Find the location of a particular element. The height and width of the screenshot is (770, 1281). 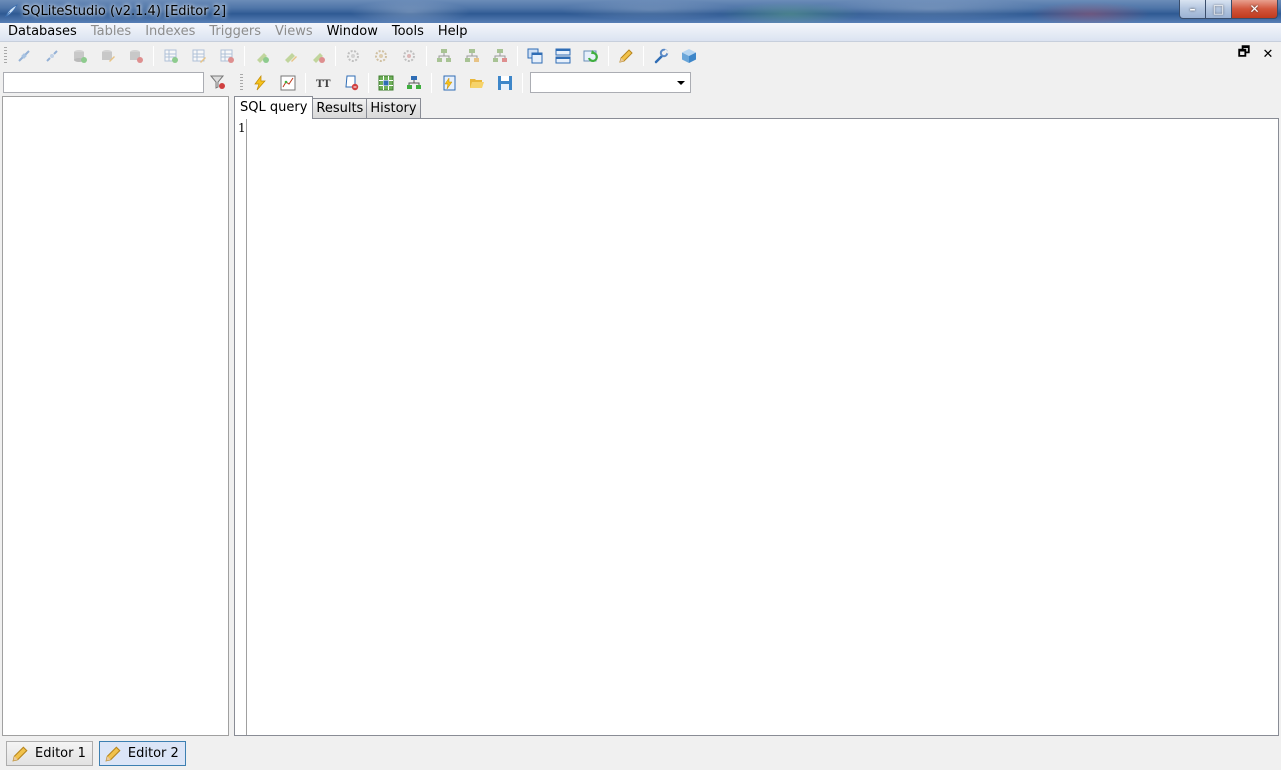

window-title: SQLiteStudio (v2.1.4) [Editor 2] is located at coordinates (124, 11).